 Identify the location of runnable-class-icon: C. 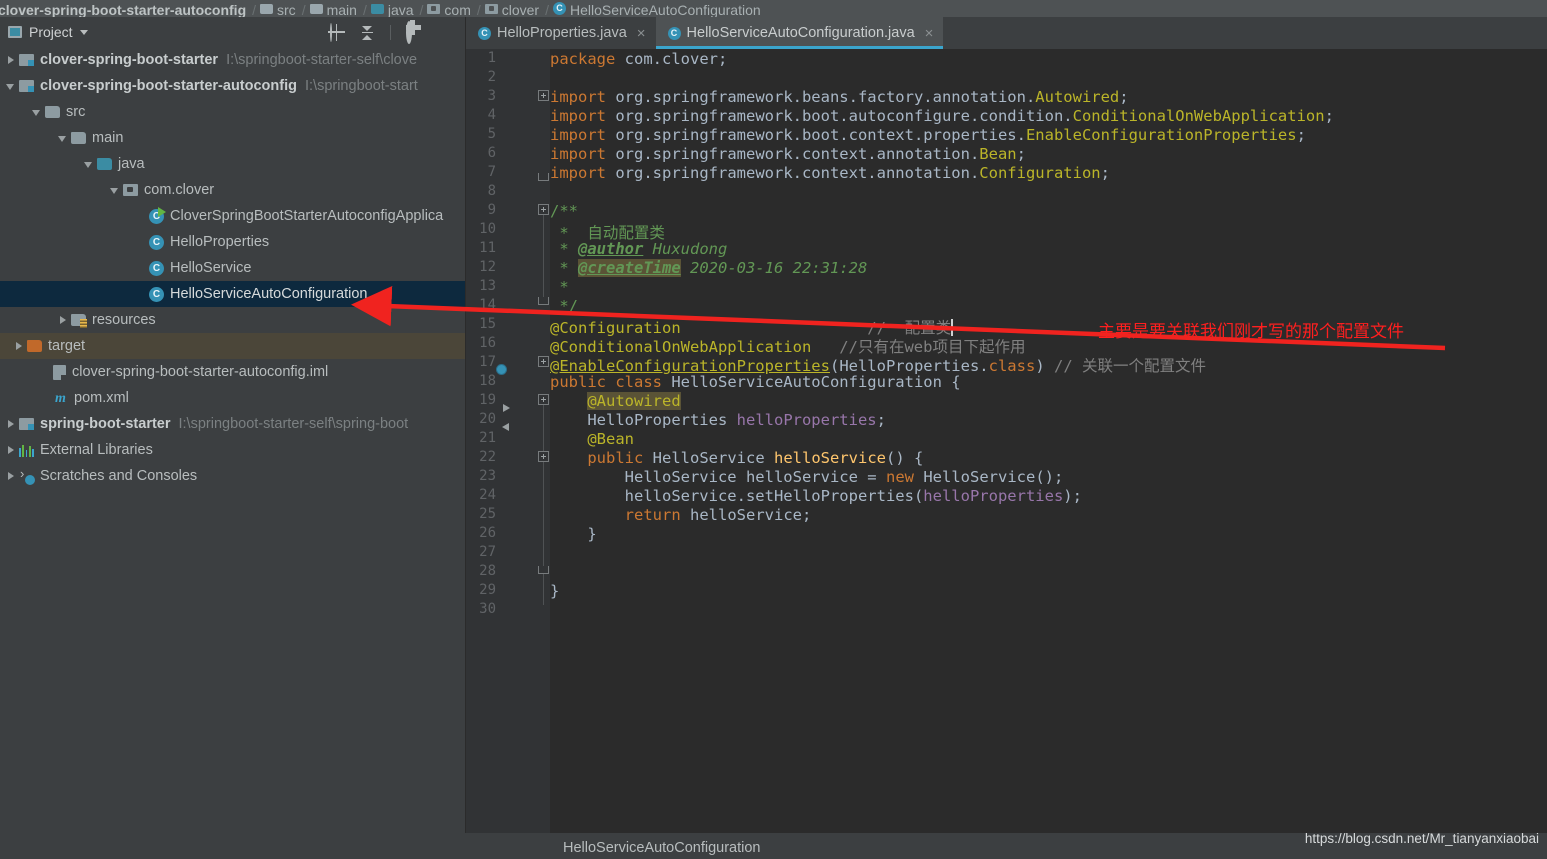
(157, 215).